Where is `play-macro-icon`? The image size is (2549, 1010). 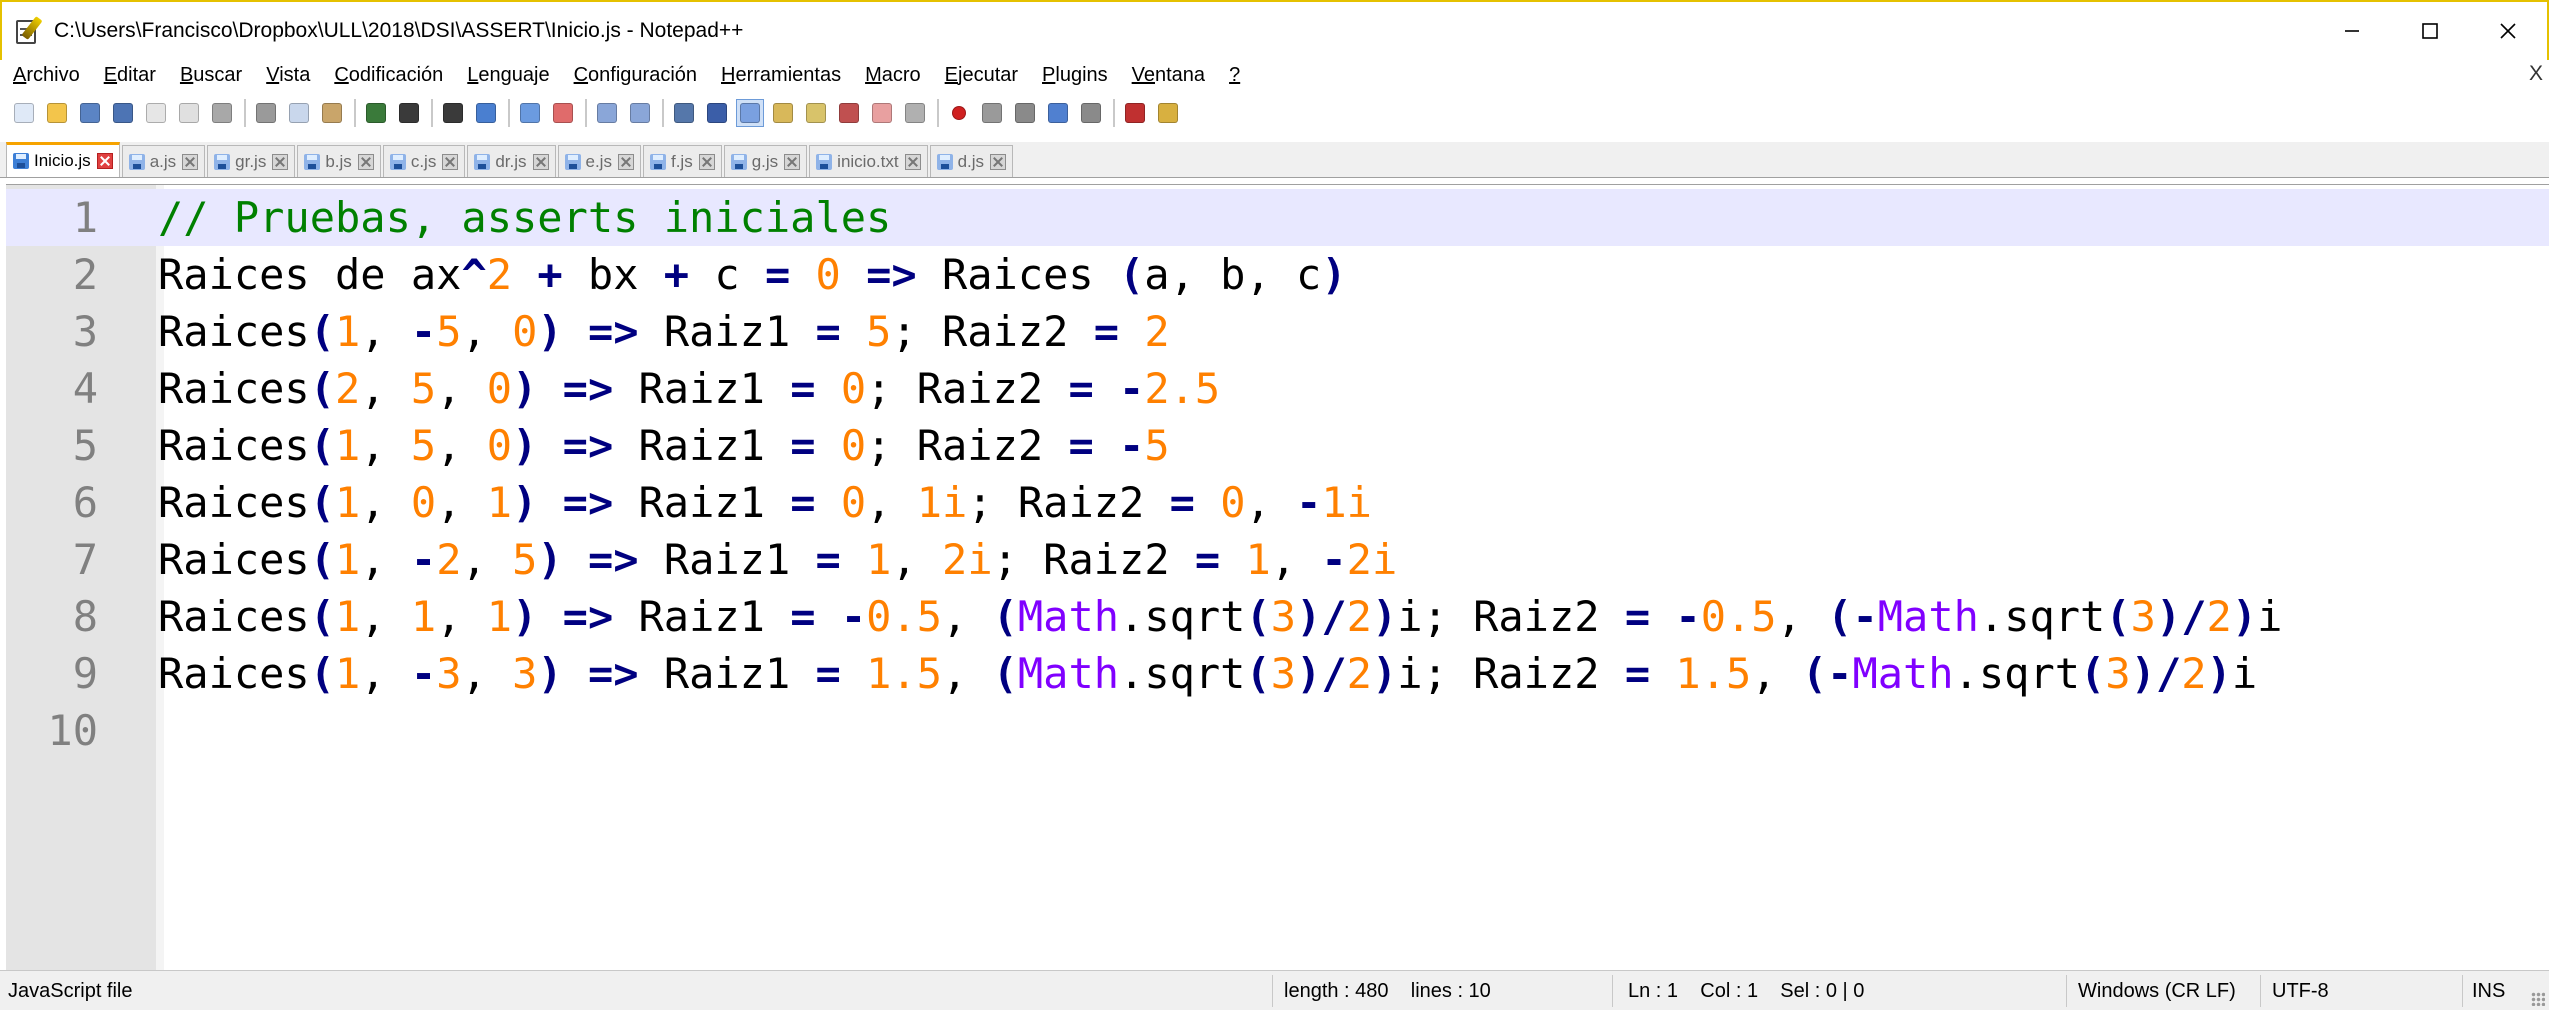
play-macro-icon is located at coordinates (1025, 113).